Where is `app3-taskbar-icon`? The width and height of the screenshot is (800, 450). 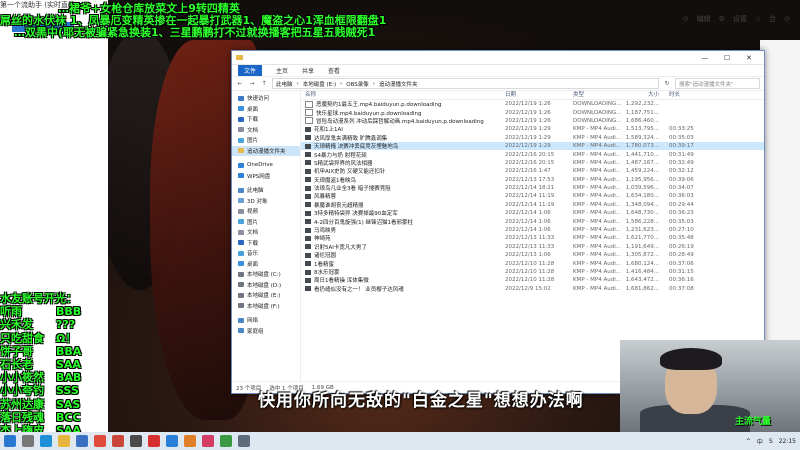 app3-taskbar-icon is located at coordinates (154, 441).